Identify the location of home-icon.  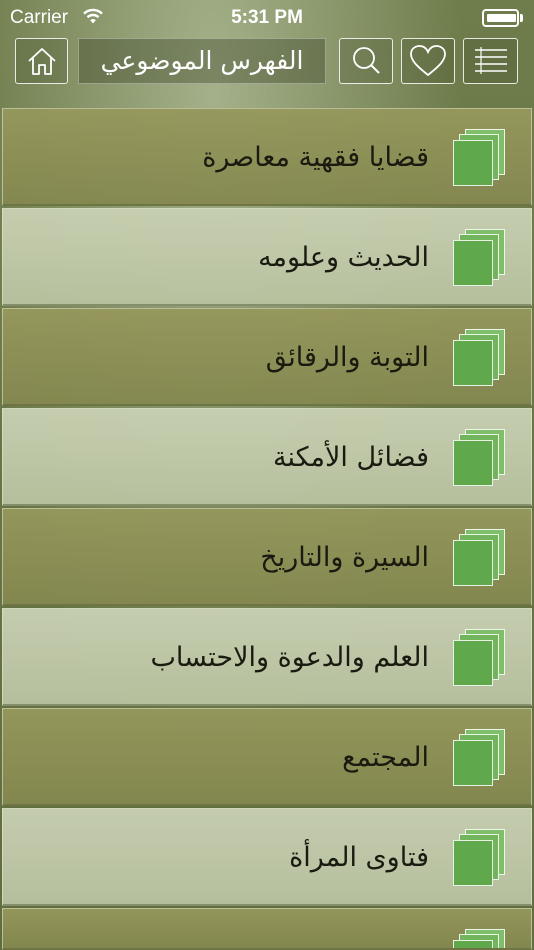
(41, 61).